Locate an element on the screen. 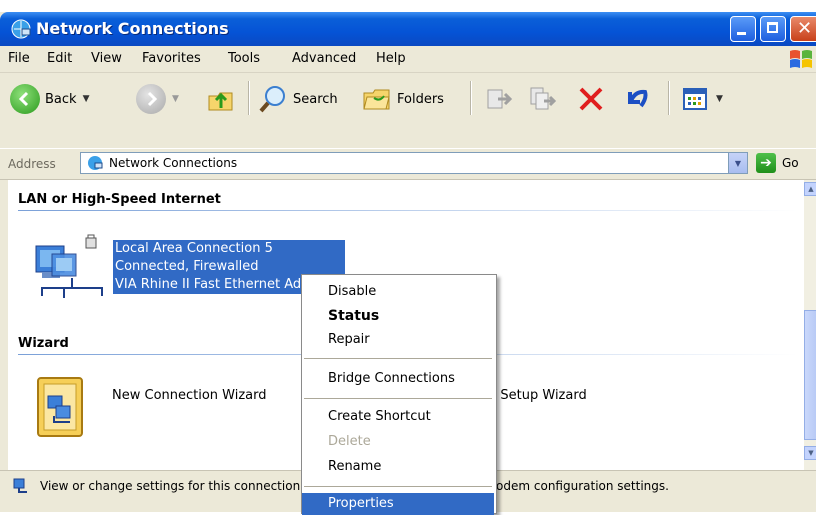 The height and width of the screenshot is (515, 816). menu-tools: Tools is located at coordinates (244, 58).